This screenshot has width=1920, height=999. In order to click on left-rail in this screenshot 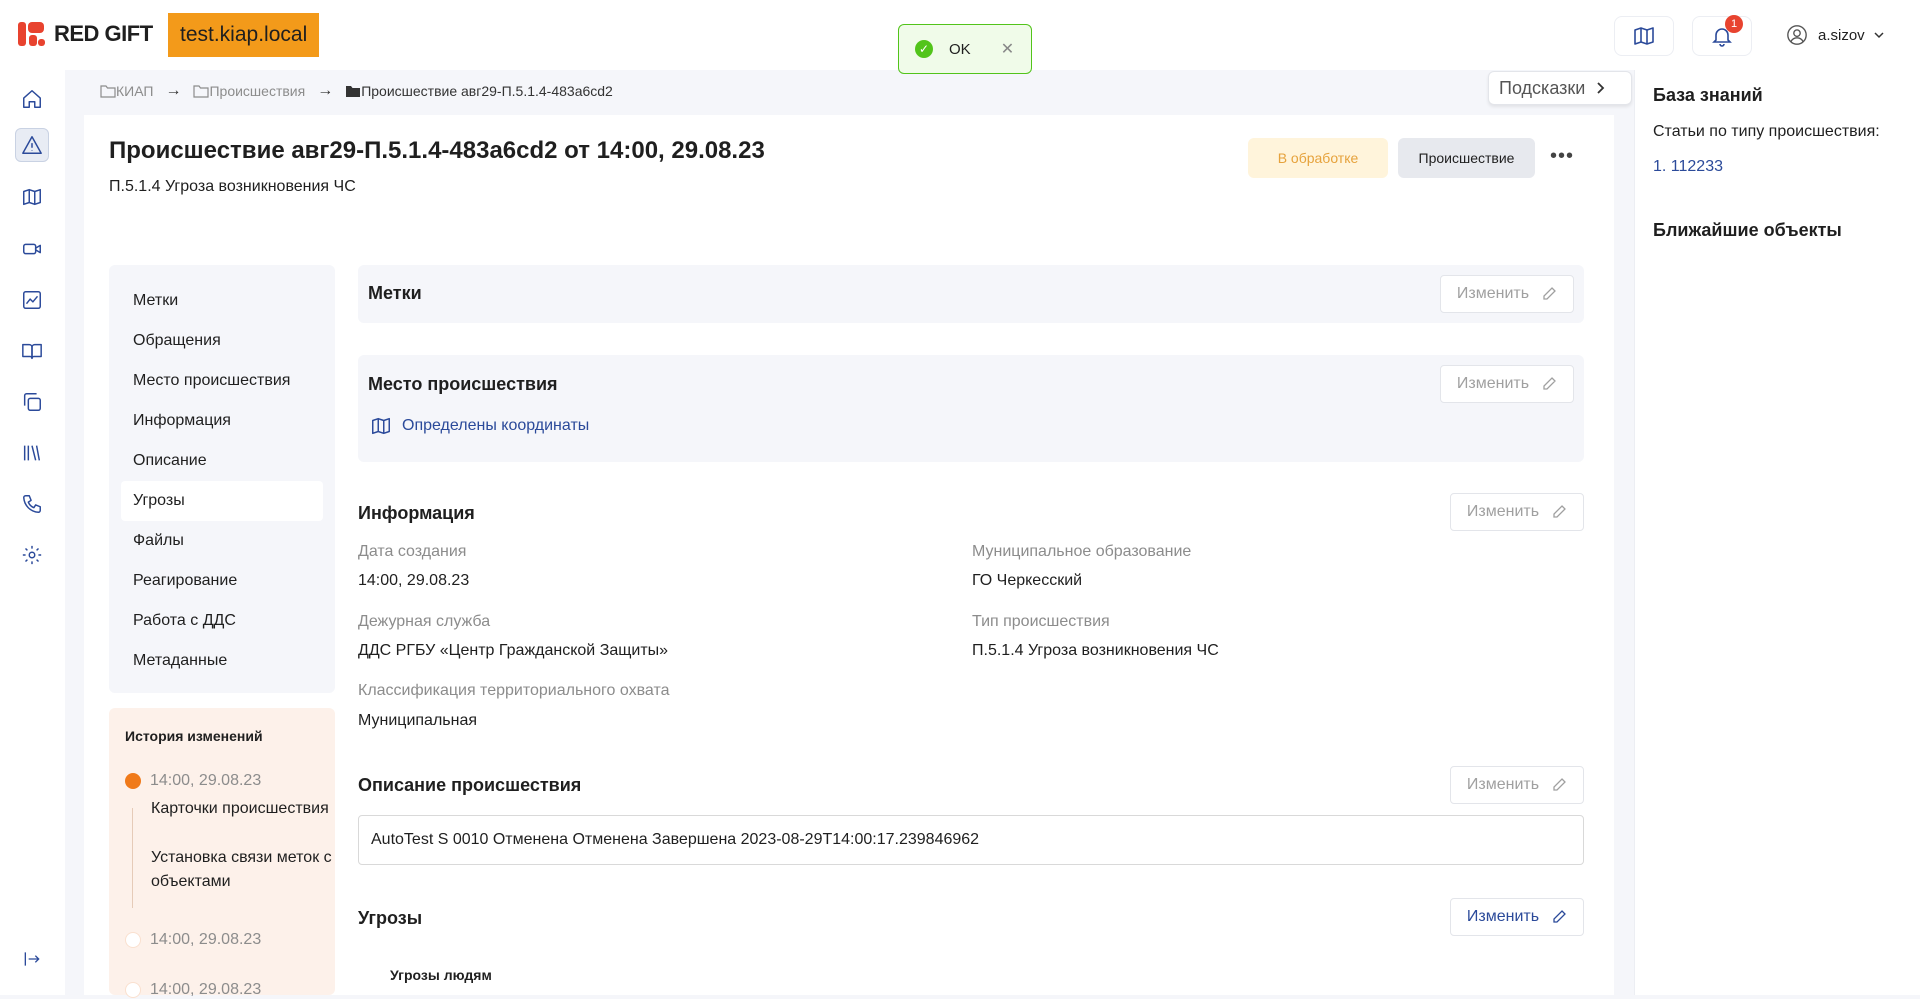, I will do `click(32, 532)`.